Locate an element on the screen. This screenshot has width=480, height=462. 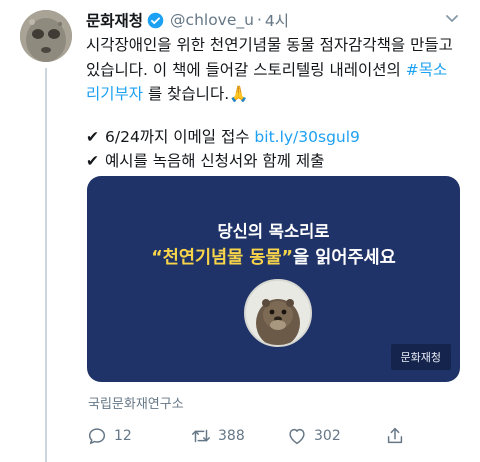
tweet-header: 문화재청 @chlove_u · 4시 is located at coordinates (273, 20).